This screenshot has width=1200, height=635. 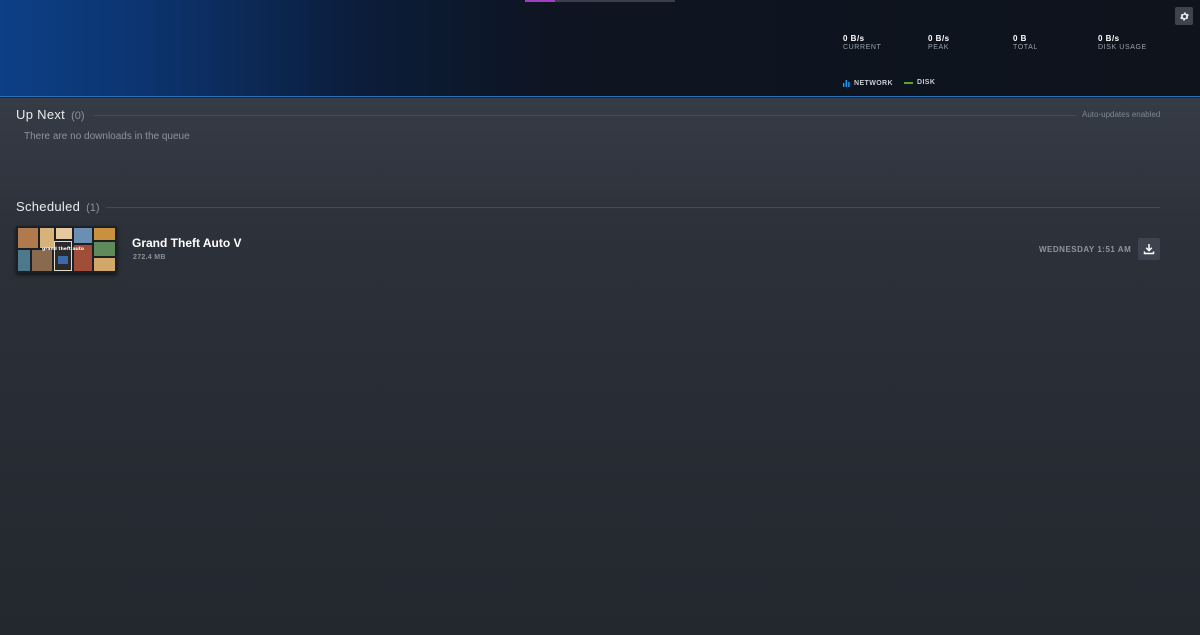 I want to click on stat-peak-label: PEAK, so click(x=939, y=47).